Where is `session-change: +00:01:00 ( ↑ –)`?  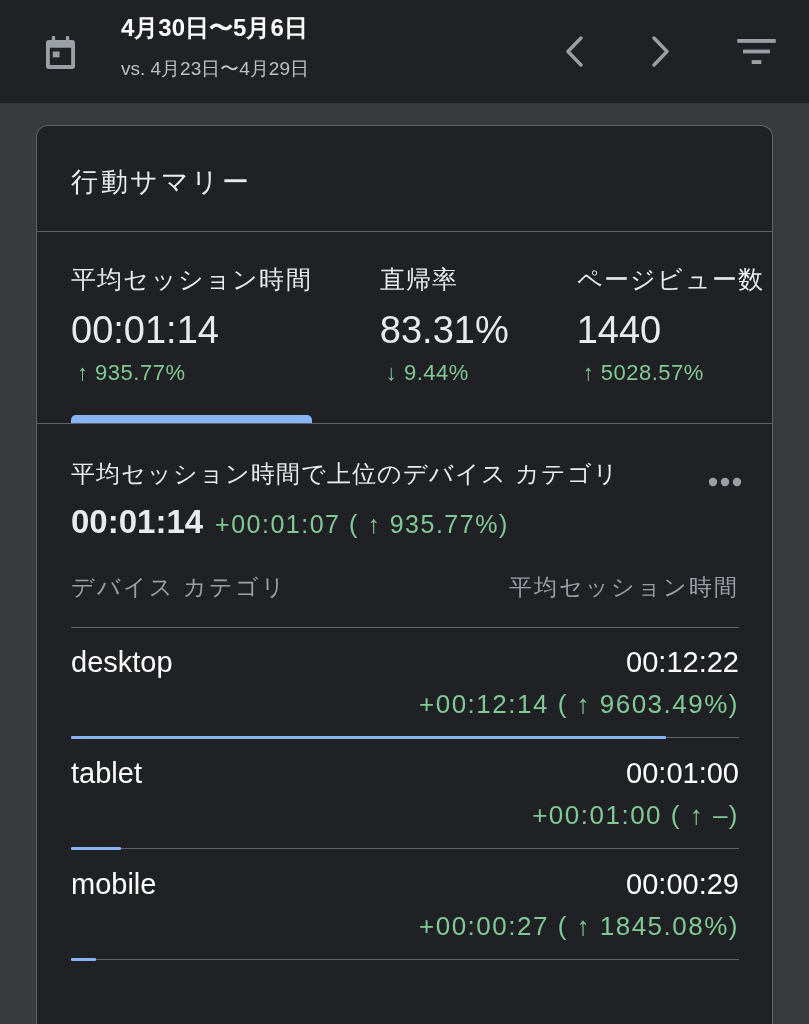 session-change: +00:01:00 ( ↑ –) is located at coordinates (635, 815).